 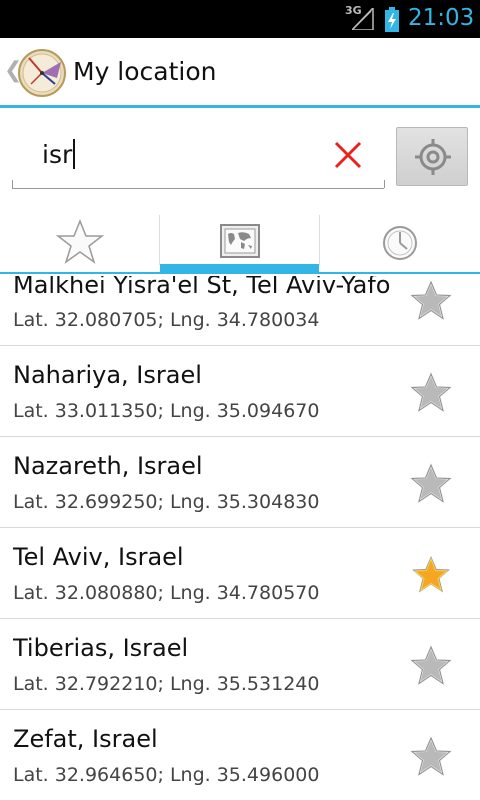 I want to click on gps-target-icon, so click(x=433, y=157).